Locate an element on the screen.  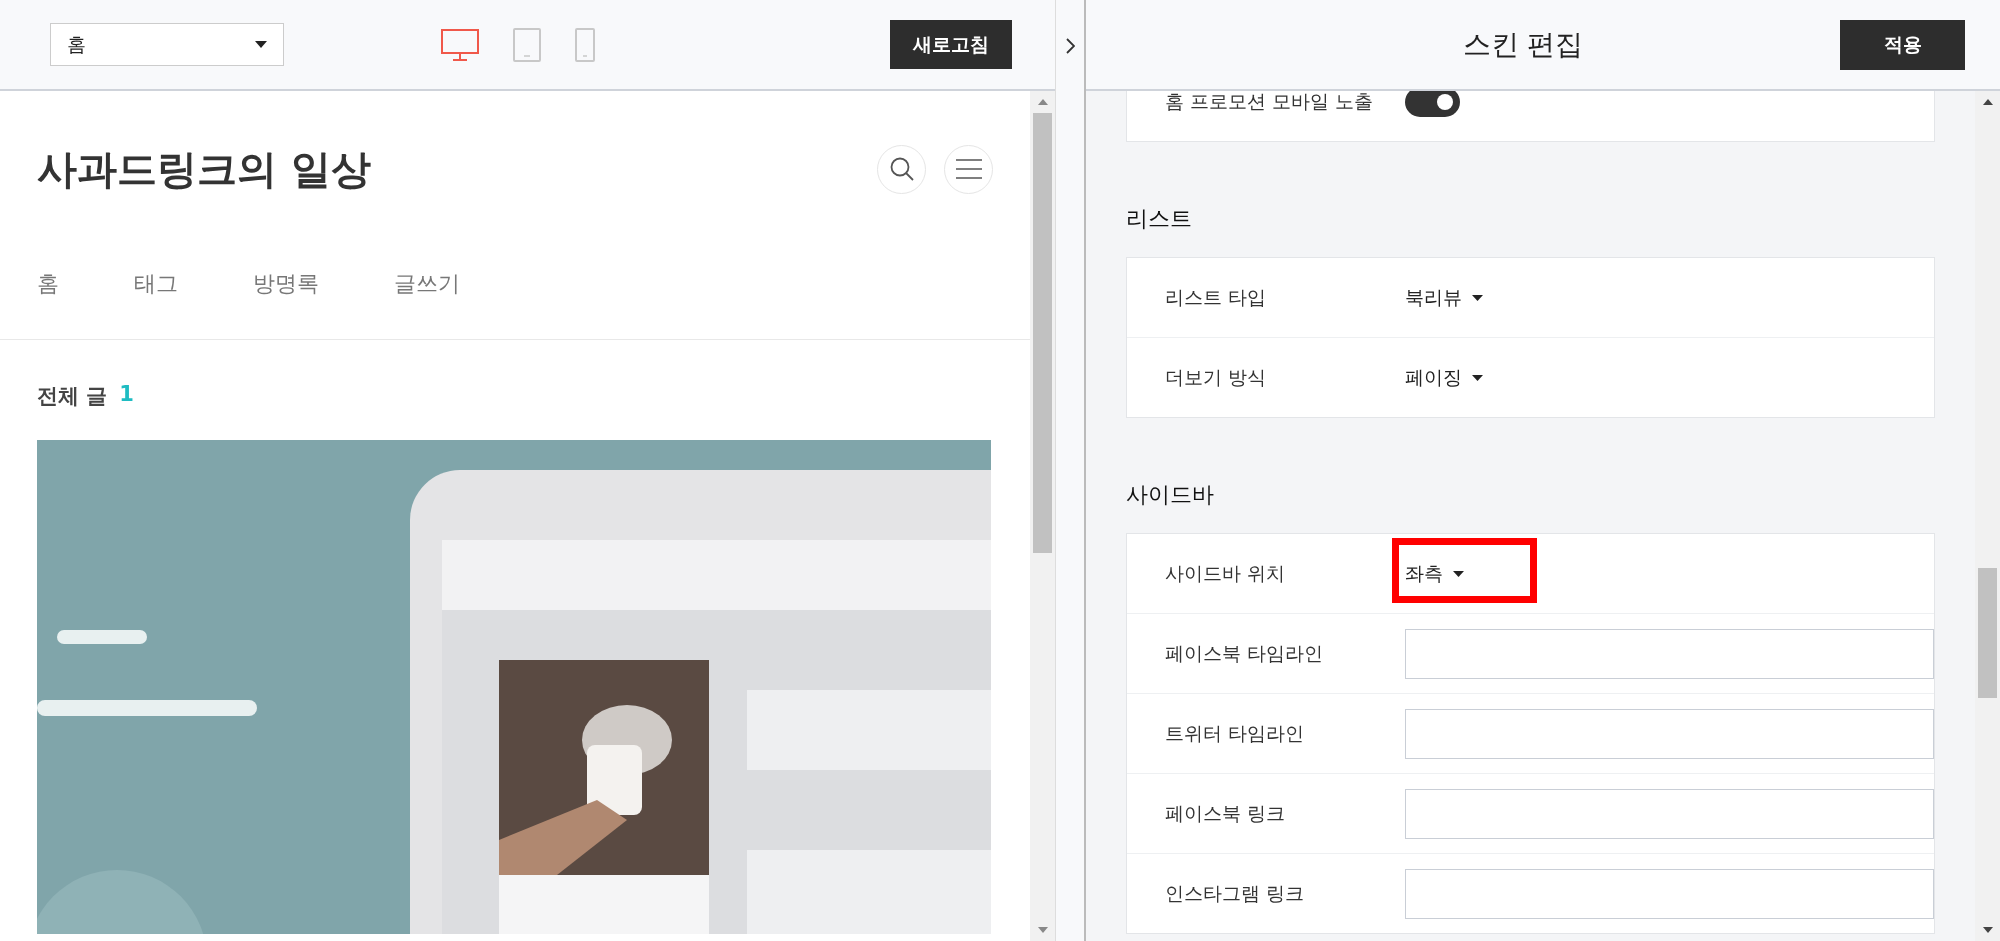
setting-label: 사이드바 위치 is located at coordinates (1226, 573).